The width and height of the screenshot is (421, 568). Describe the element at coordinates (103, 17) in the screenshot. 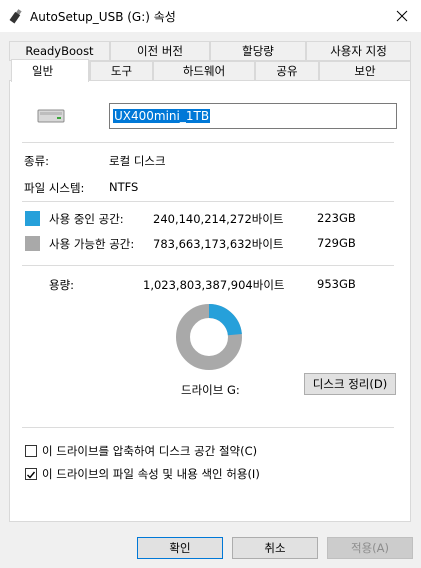

I see `window-title: AutoSetup_USB (G:) 속성` at that location.